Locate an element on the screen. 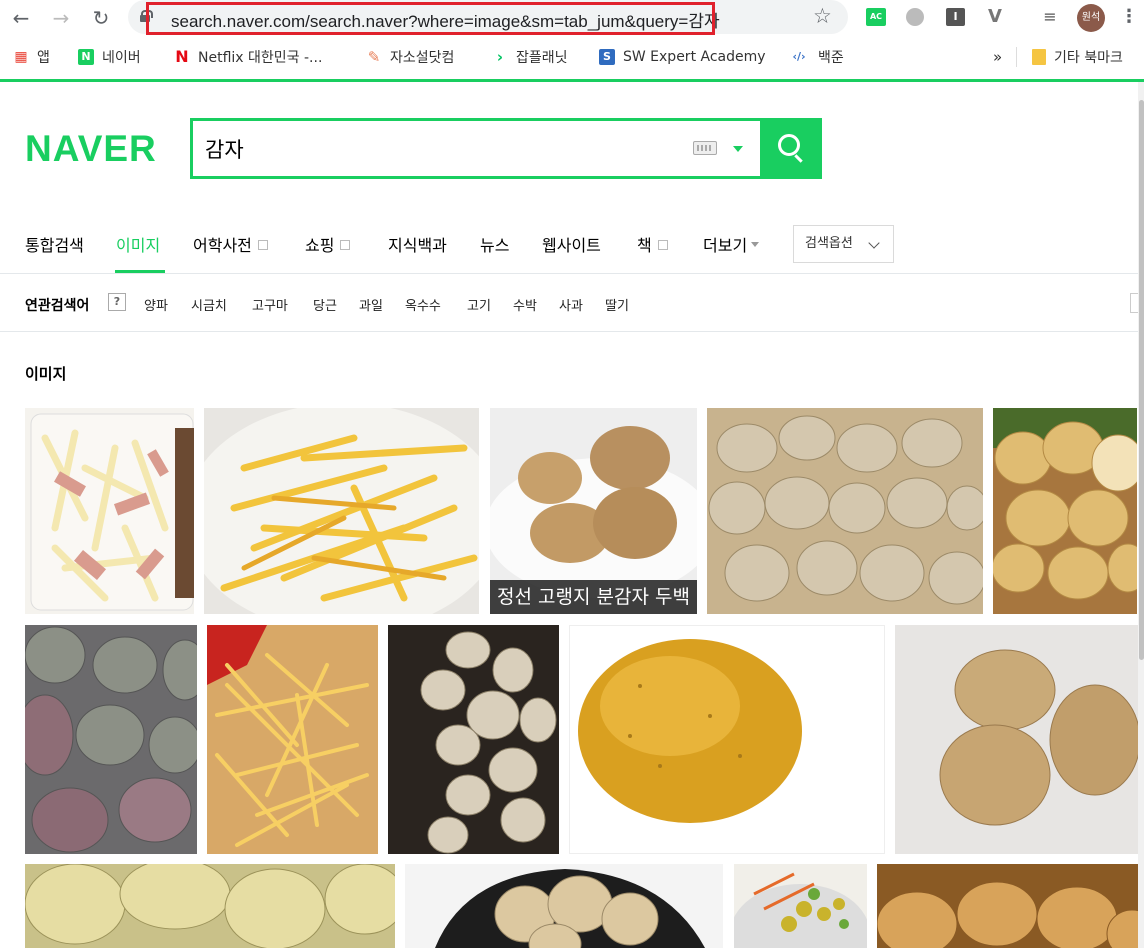 This screenshot has width=1144, height=948. s-icon: S is located at coordinates (607, 57).